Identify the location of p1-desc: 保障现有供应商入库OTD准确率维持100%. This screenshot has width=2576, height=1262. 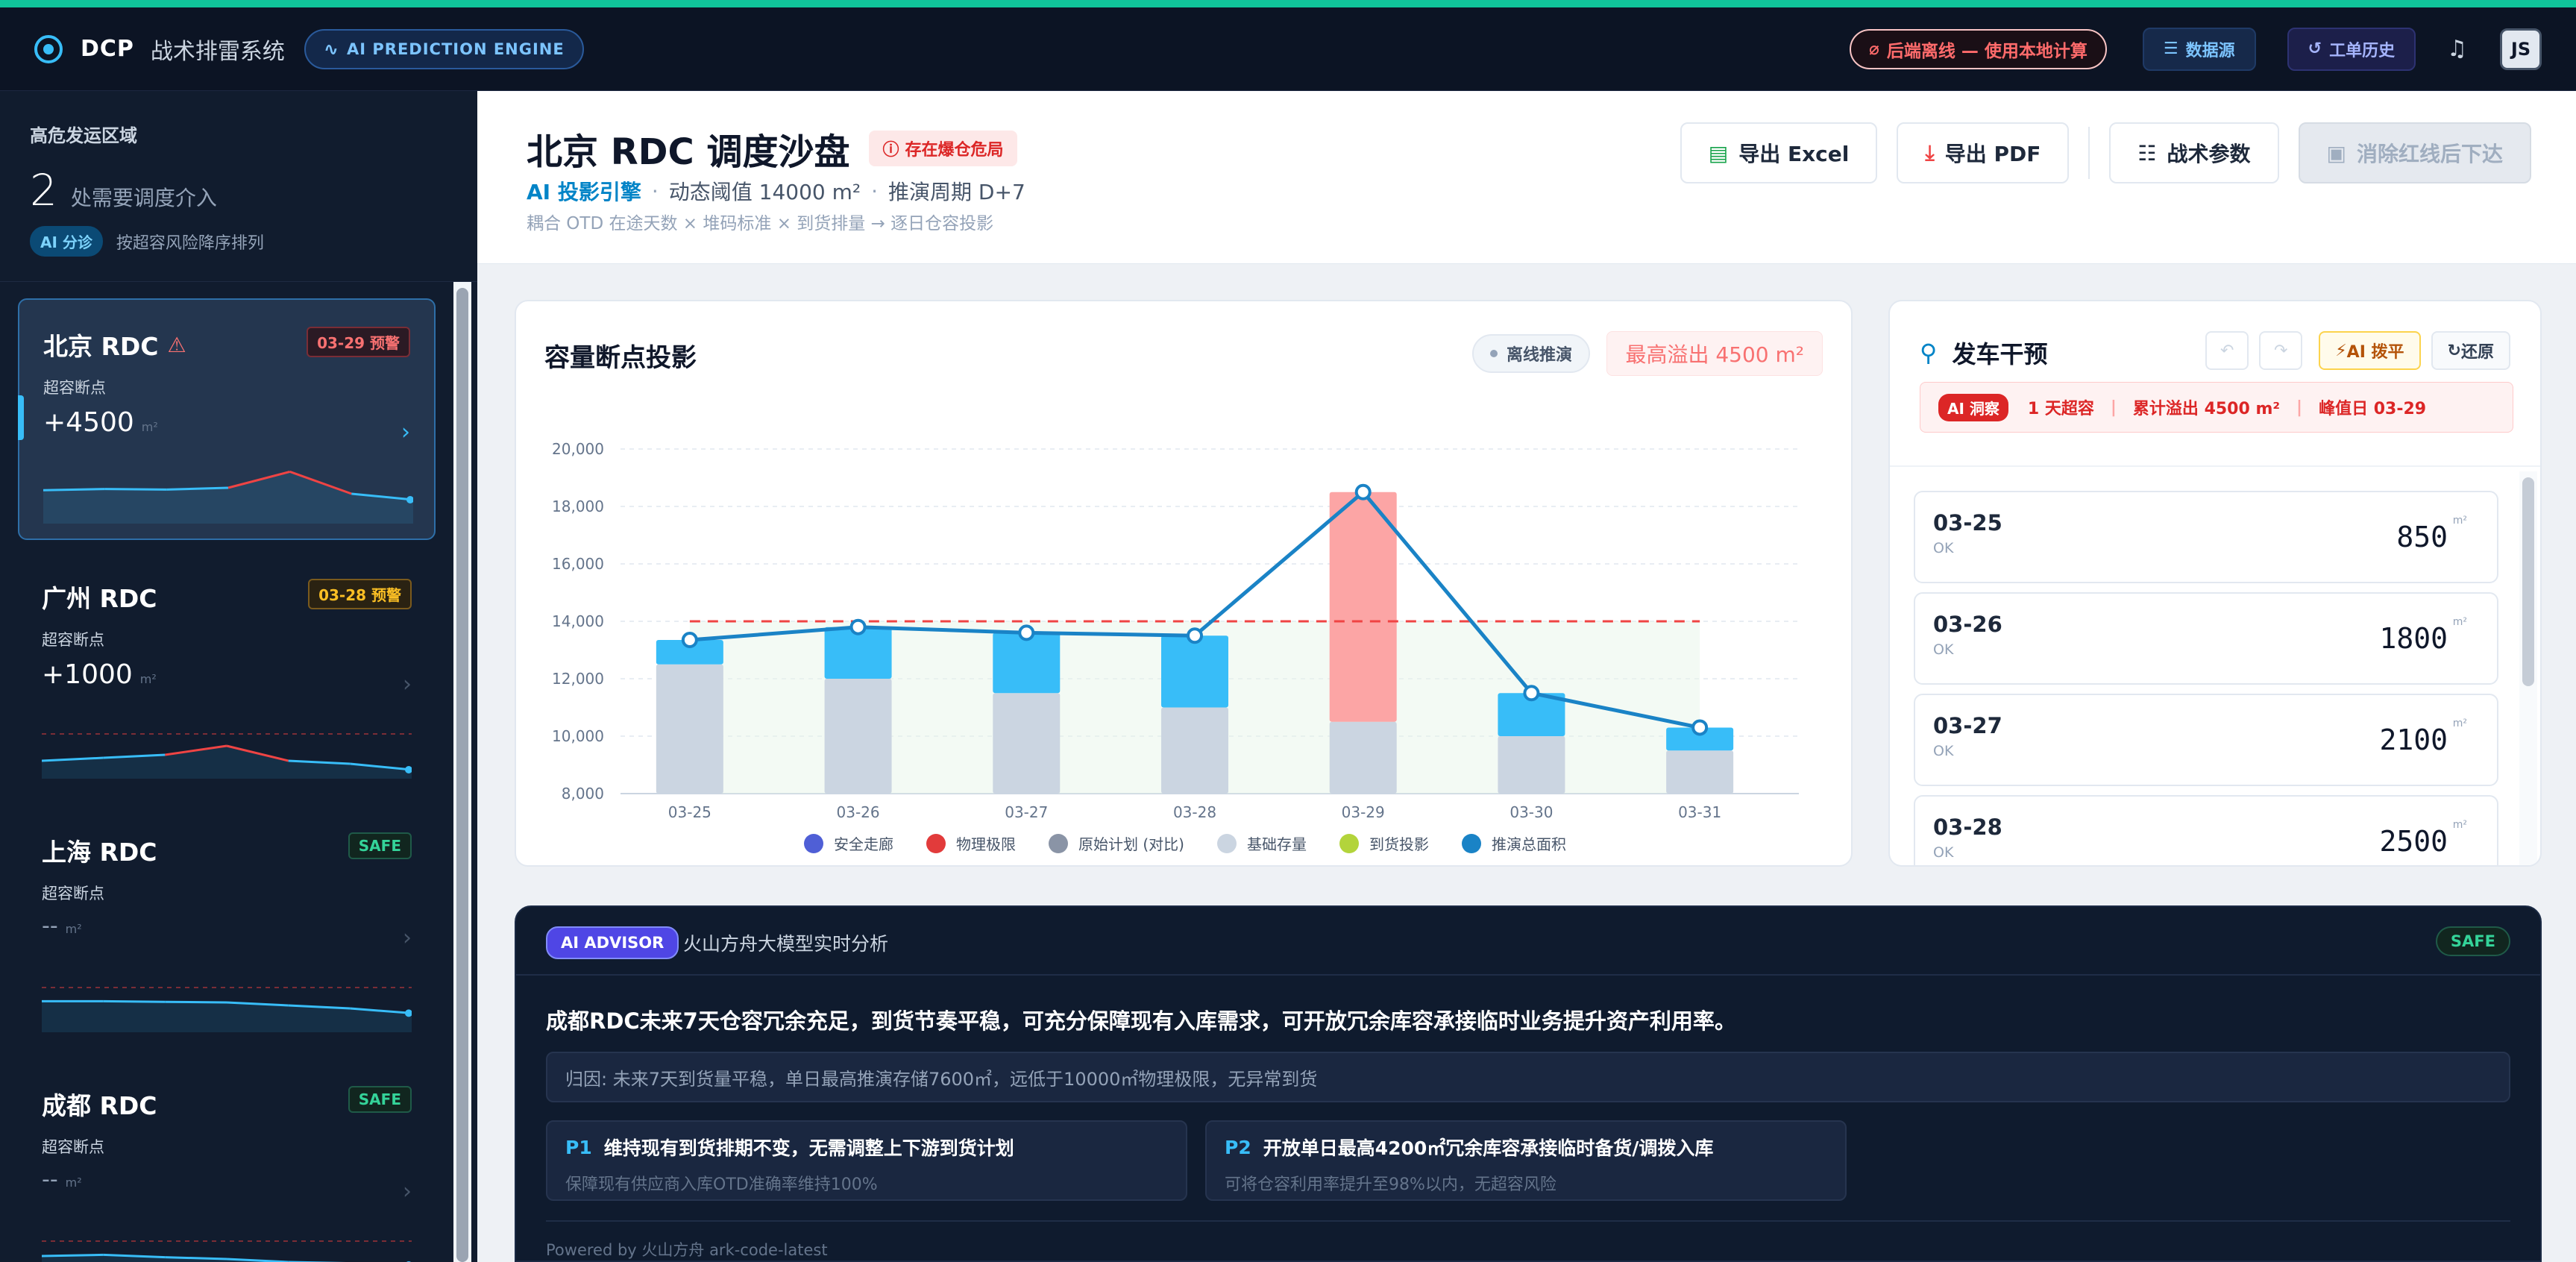
(722, 1185).